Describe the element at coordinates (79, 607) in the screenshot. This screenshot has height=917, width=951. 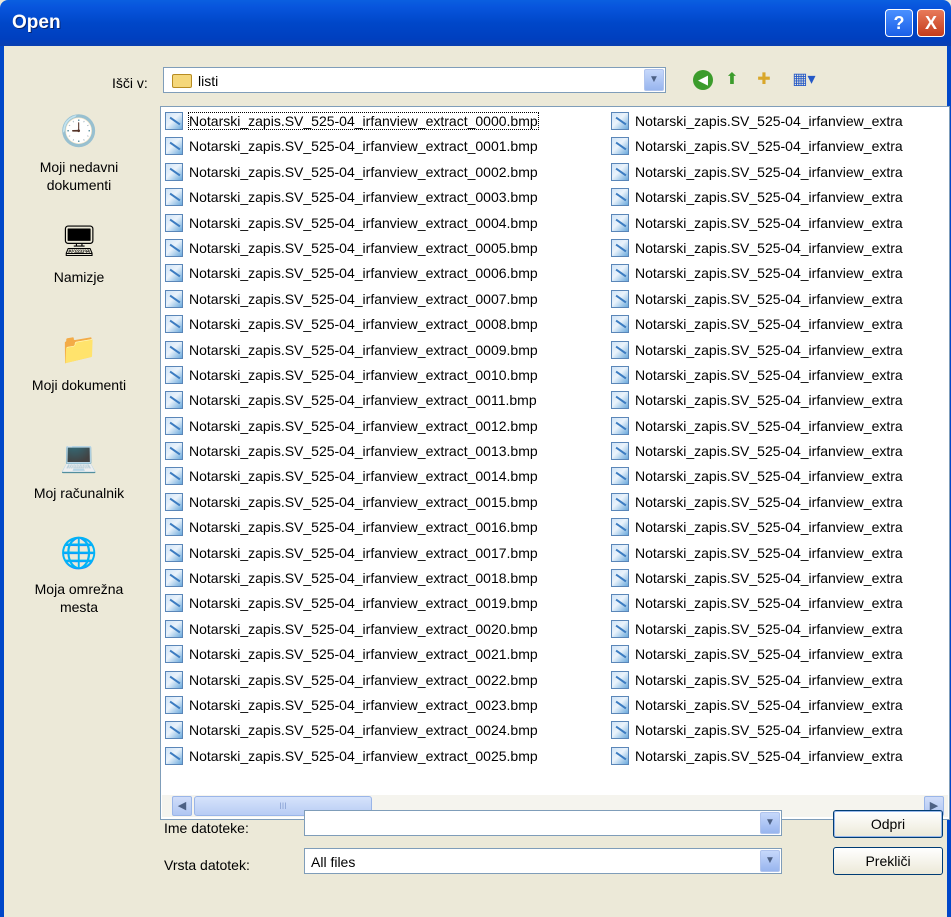
I see `place-label-line2: mesta` at that location.